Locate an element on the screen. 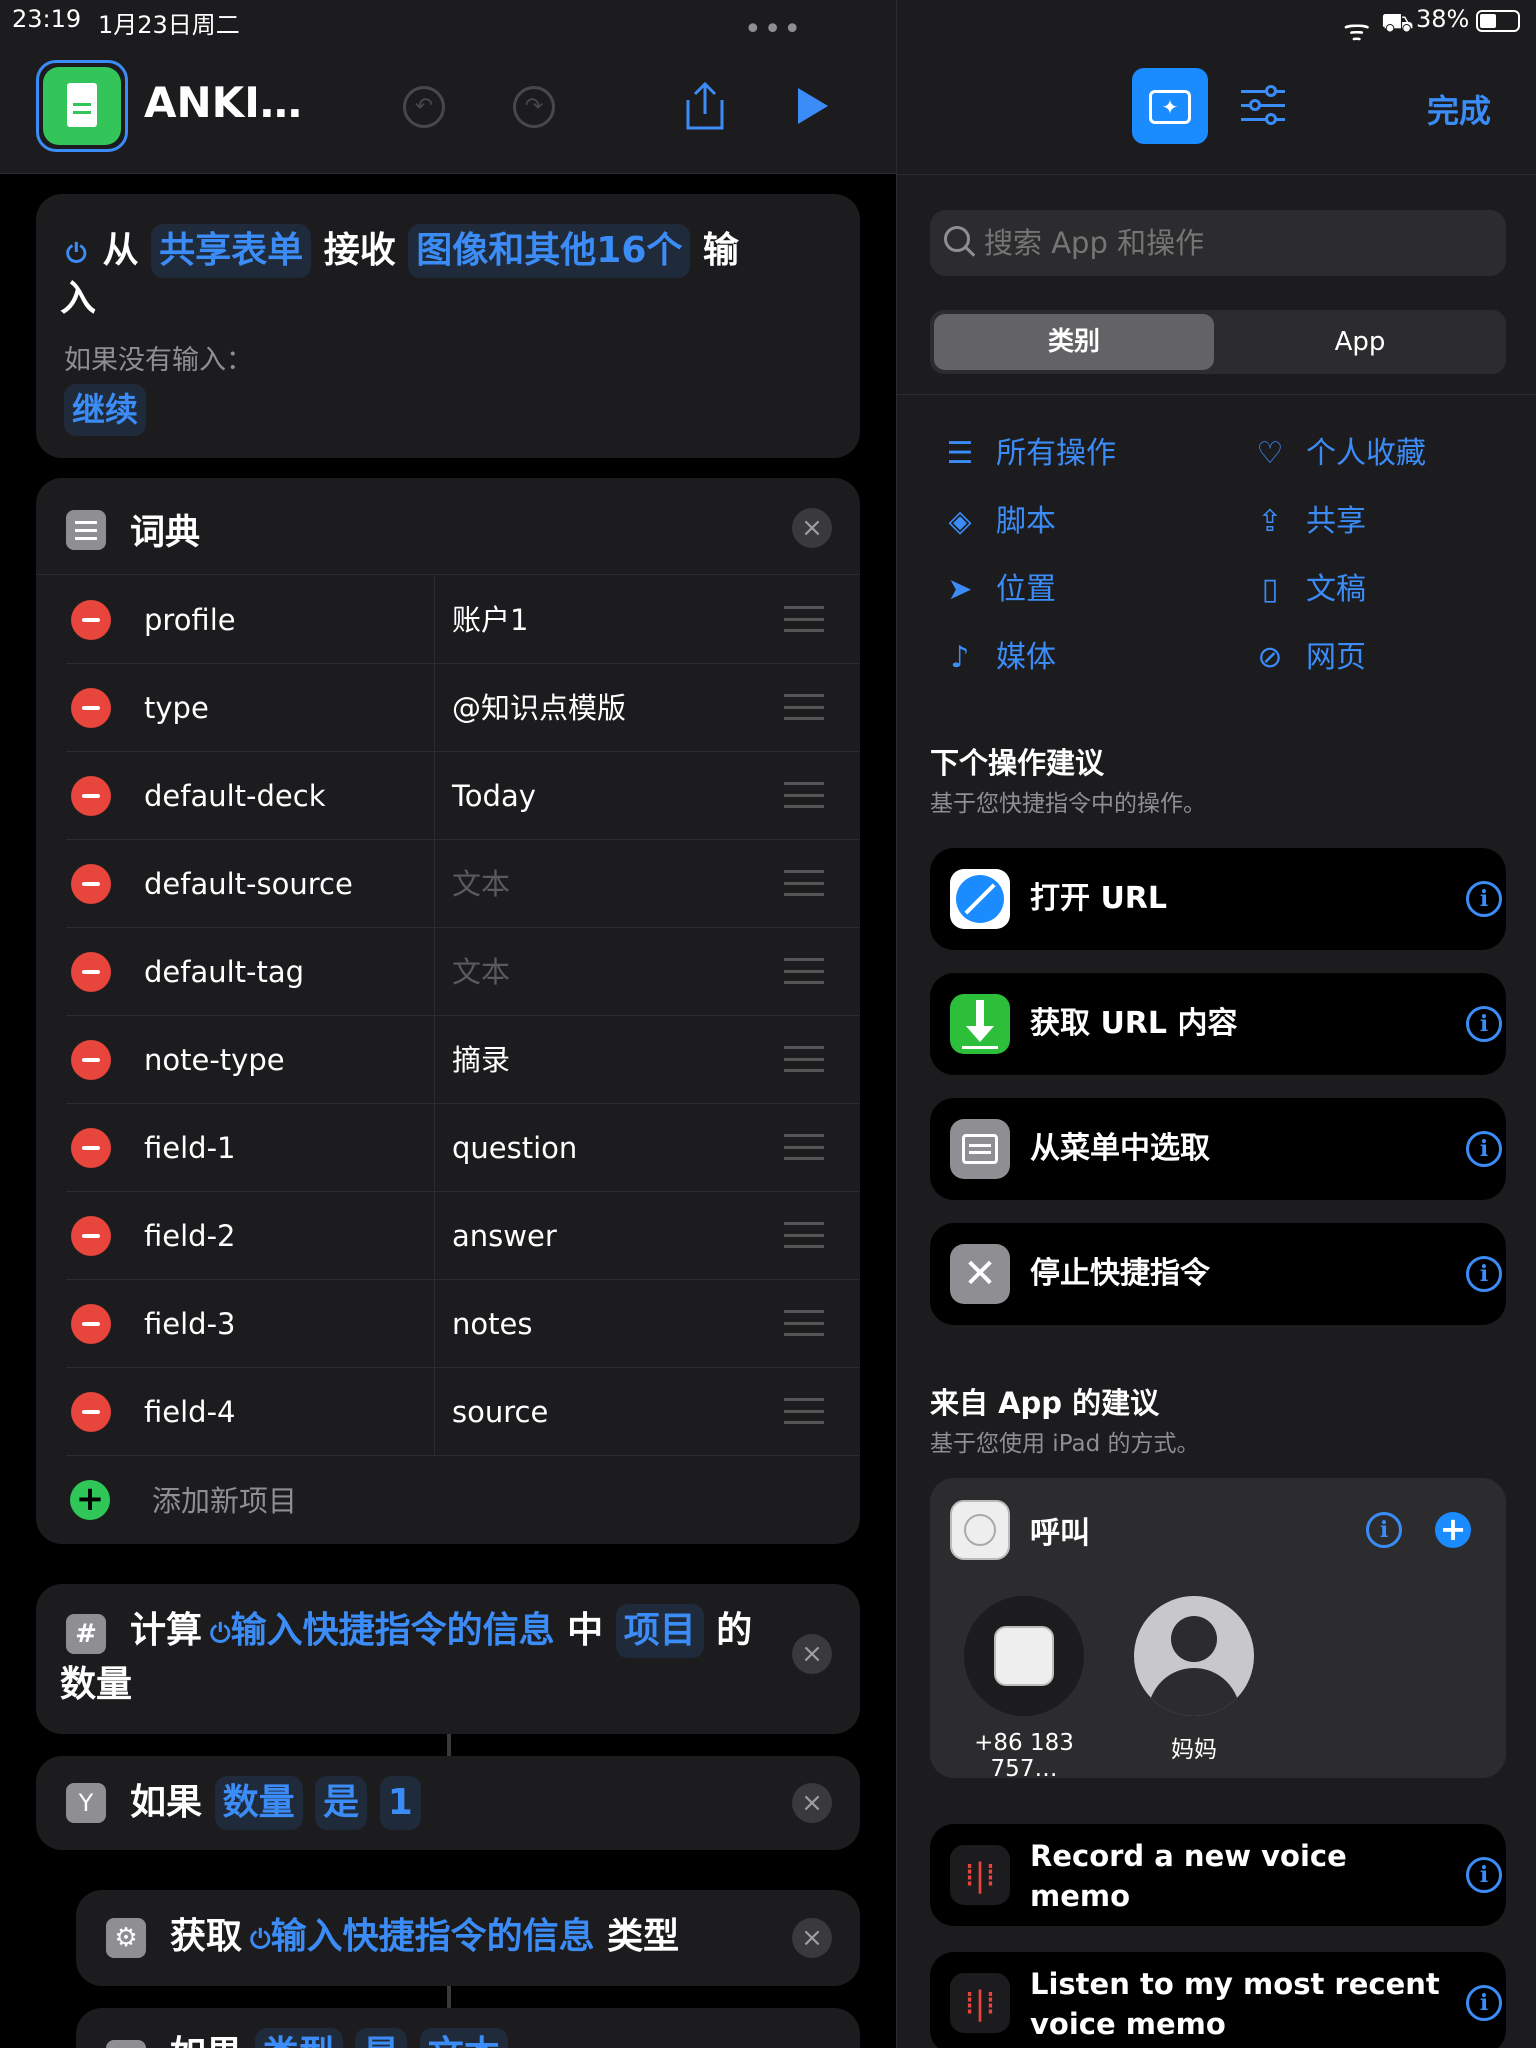 The width and height of the screenshot is (1536, 2048). row-key: default-tag is located at coordinates (224, 972).